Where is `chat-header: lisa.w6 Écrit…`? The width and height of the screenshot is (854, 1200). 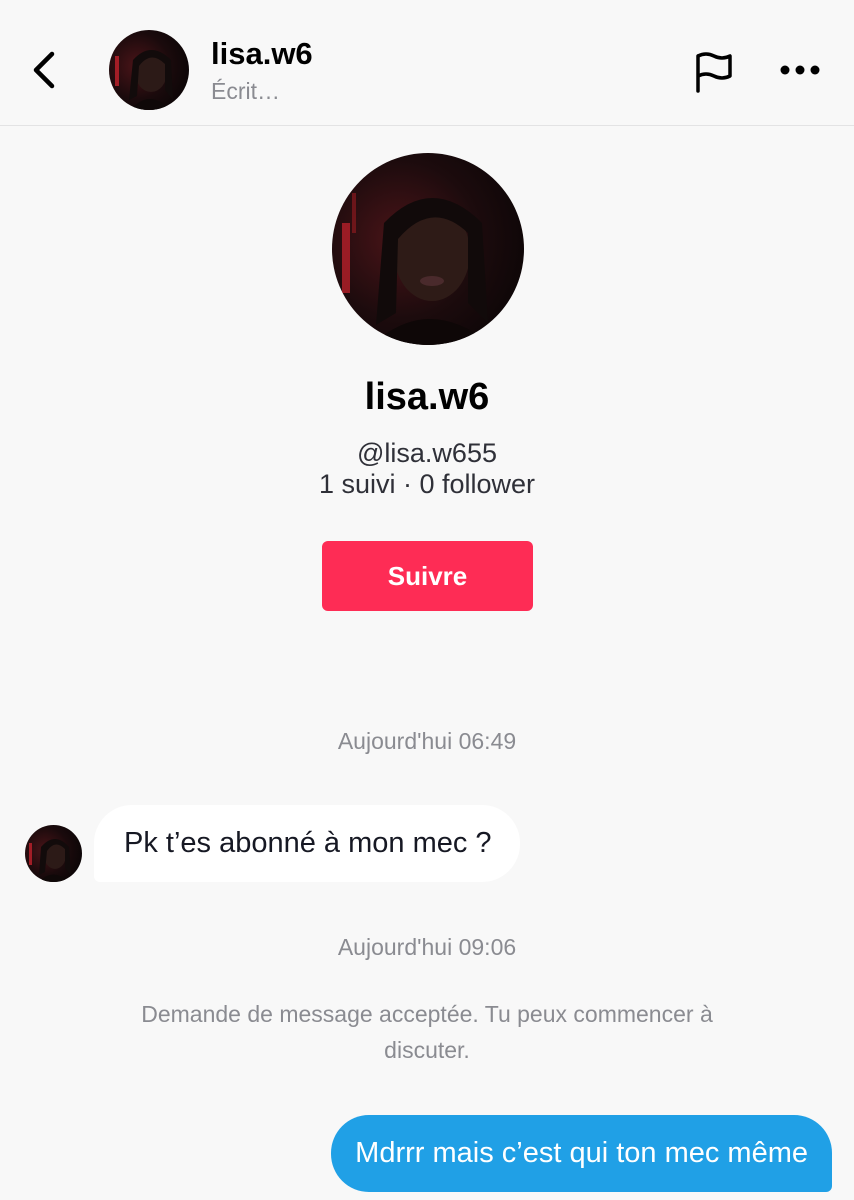 chat-header: lisa.w6 Écrit… is located at coordinates (427, 63).